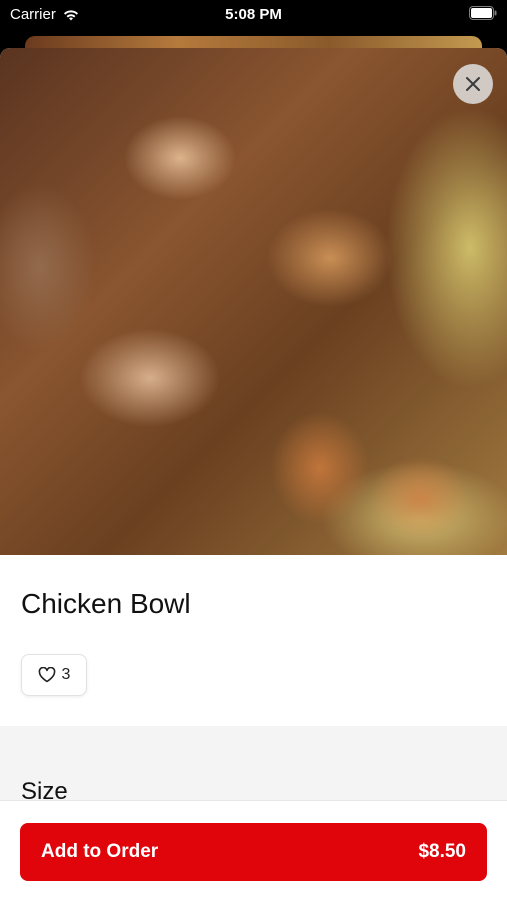 The height and width of the screenshot is (900, 507). Describe the element at coordinates (483, 15) in the screenshot. I see `battery-icon` at that location.